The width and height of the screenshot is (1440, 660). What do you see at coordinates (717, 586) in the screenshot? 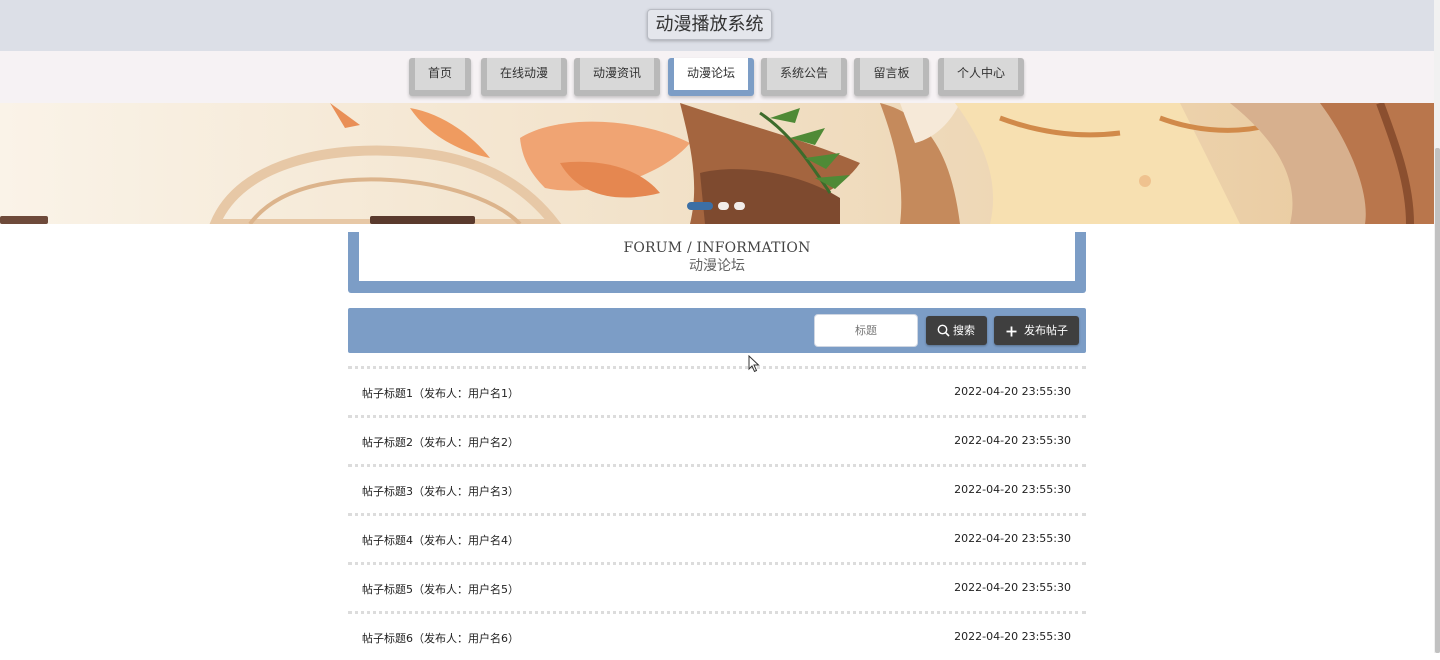
I see `post-row: 帖子标题5（发布人：用户名5） 2022-04-20 23:55:30` at bounding box center [717, 586].